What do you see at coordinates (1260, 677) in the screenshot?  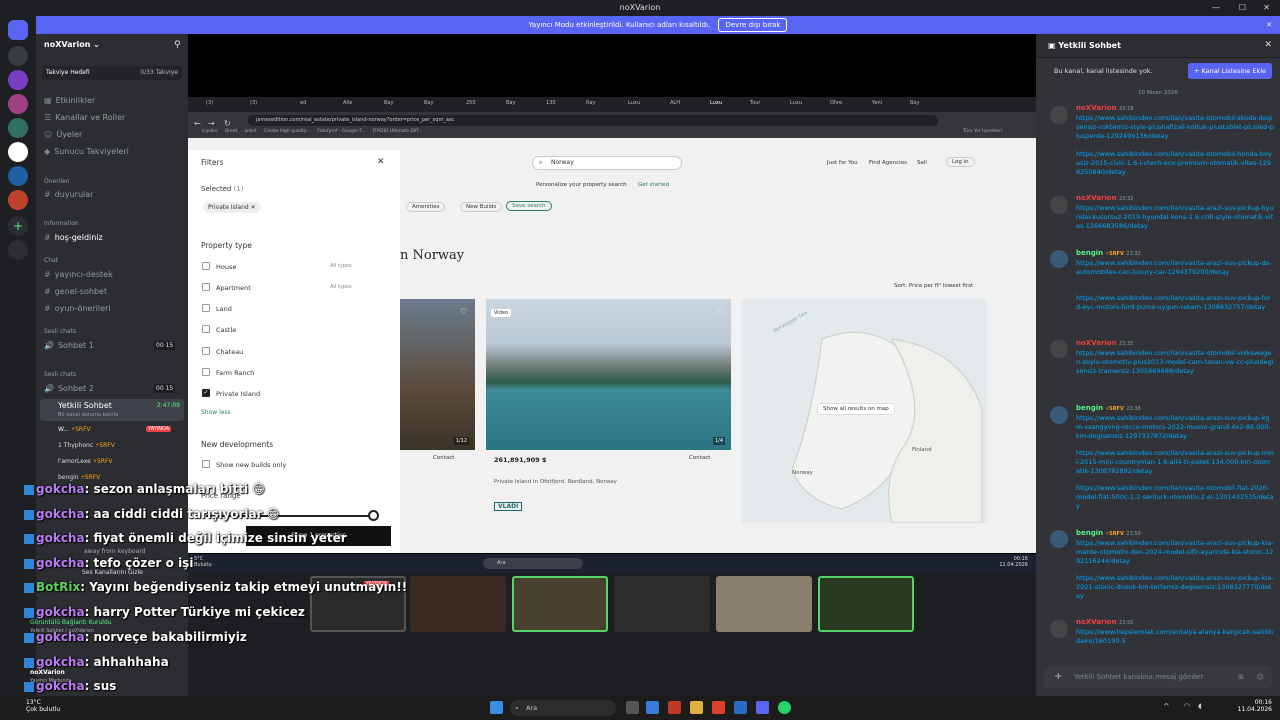 I see `emoji-icon: ☺` at bounding box center [1260, 677].